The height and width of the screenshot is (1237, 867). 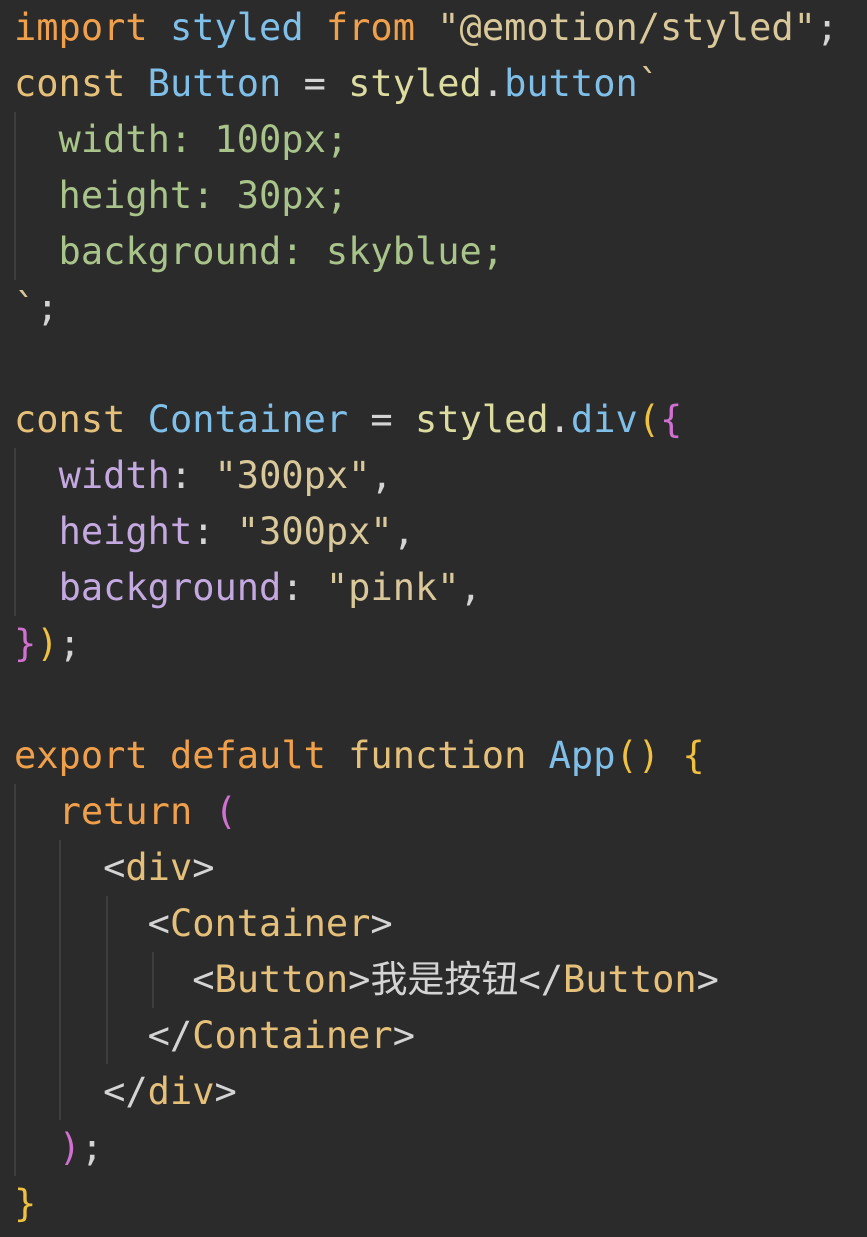 I want to click on code-token: height: 30px;, so click(x=181, y=195).